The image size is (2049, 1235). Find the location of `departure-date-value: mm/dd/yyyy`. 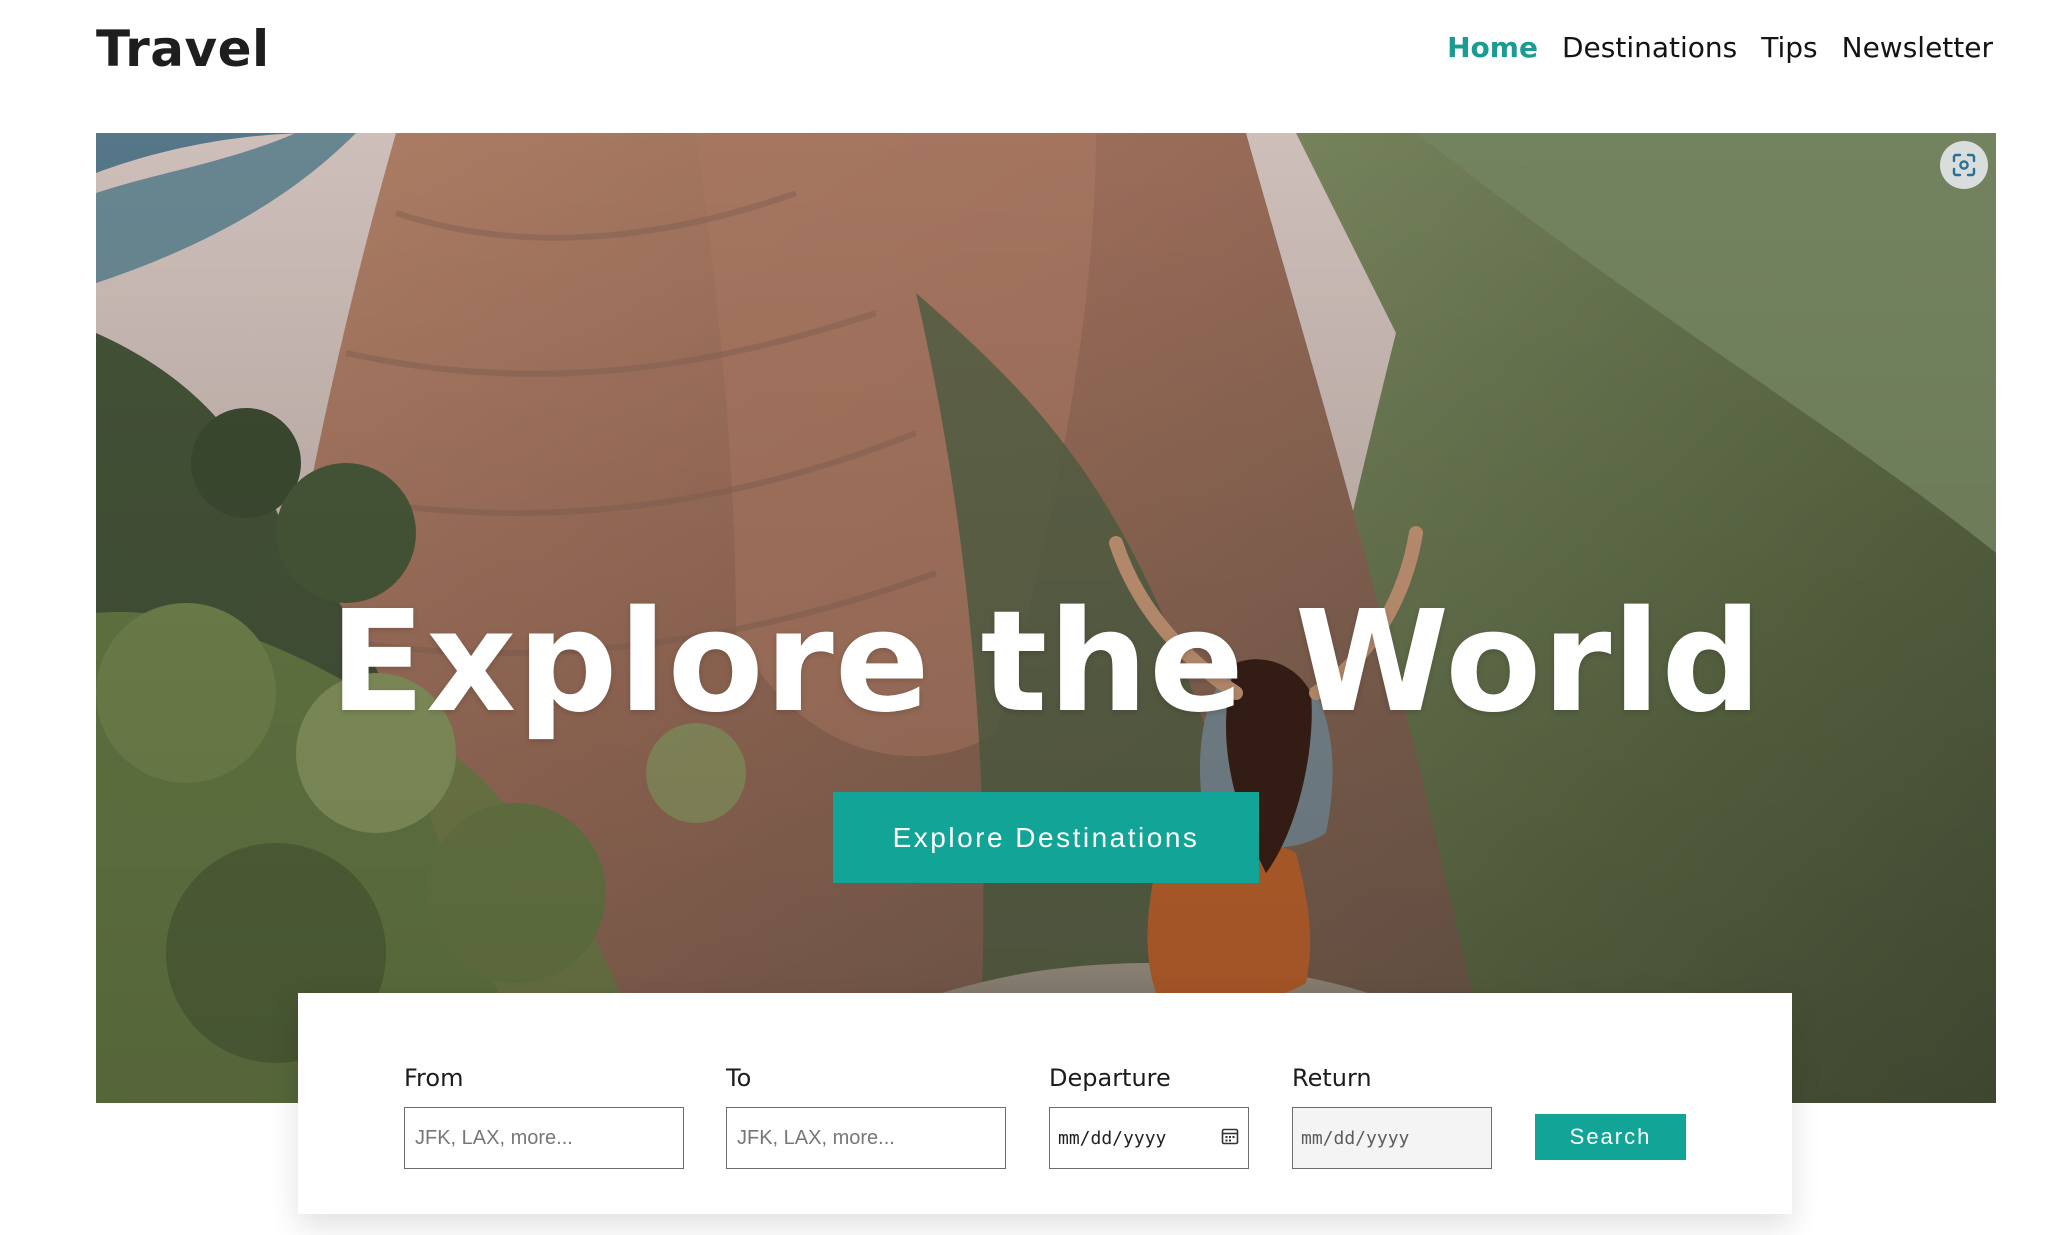

departure-date-value: mm/dd/yyyy is located at coordinates (1112, 1138).